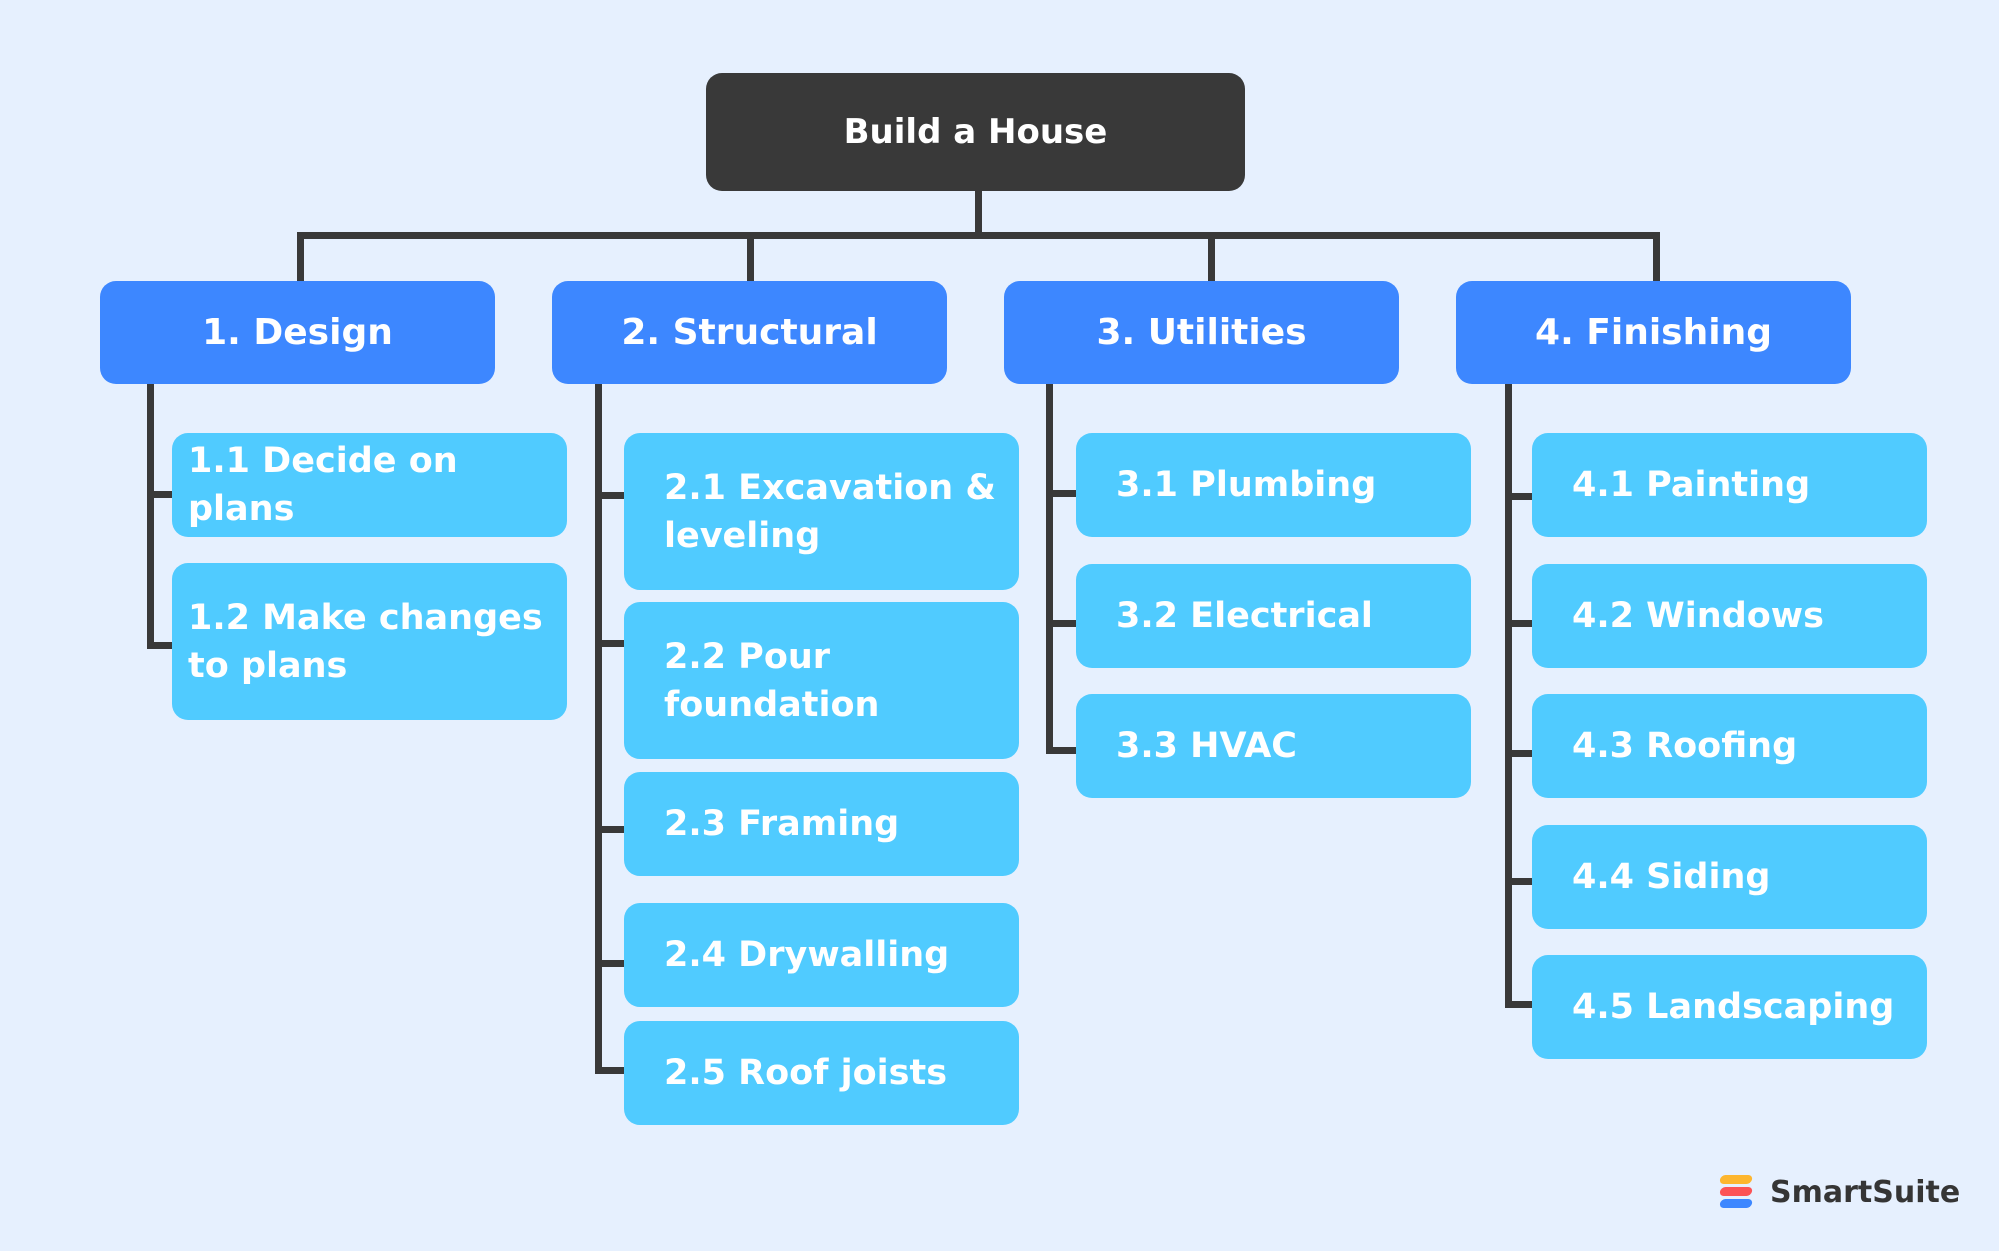 Image resolution: width=1999 pixels, height=1251 pixels. I want to click on category-node-utilities: 3. Utilities, so click(1201, 332).